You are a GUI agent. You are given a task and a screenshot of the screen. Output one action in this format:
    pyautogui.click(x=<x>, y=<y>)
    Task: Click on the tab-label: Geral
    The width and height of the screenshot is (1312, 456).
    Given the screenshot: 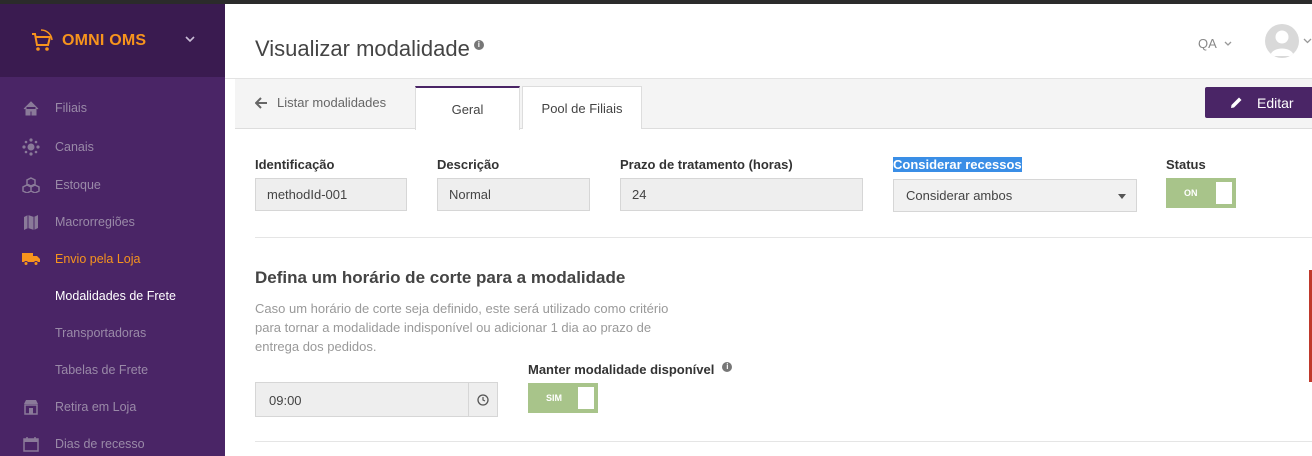 What is the action you would take?
    pyautogui.click(x=467, y=109)
    